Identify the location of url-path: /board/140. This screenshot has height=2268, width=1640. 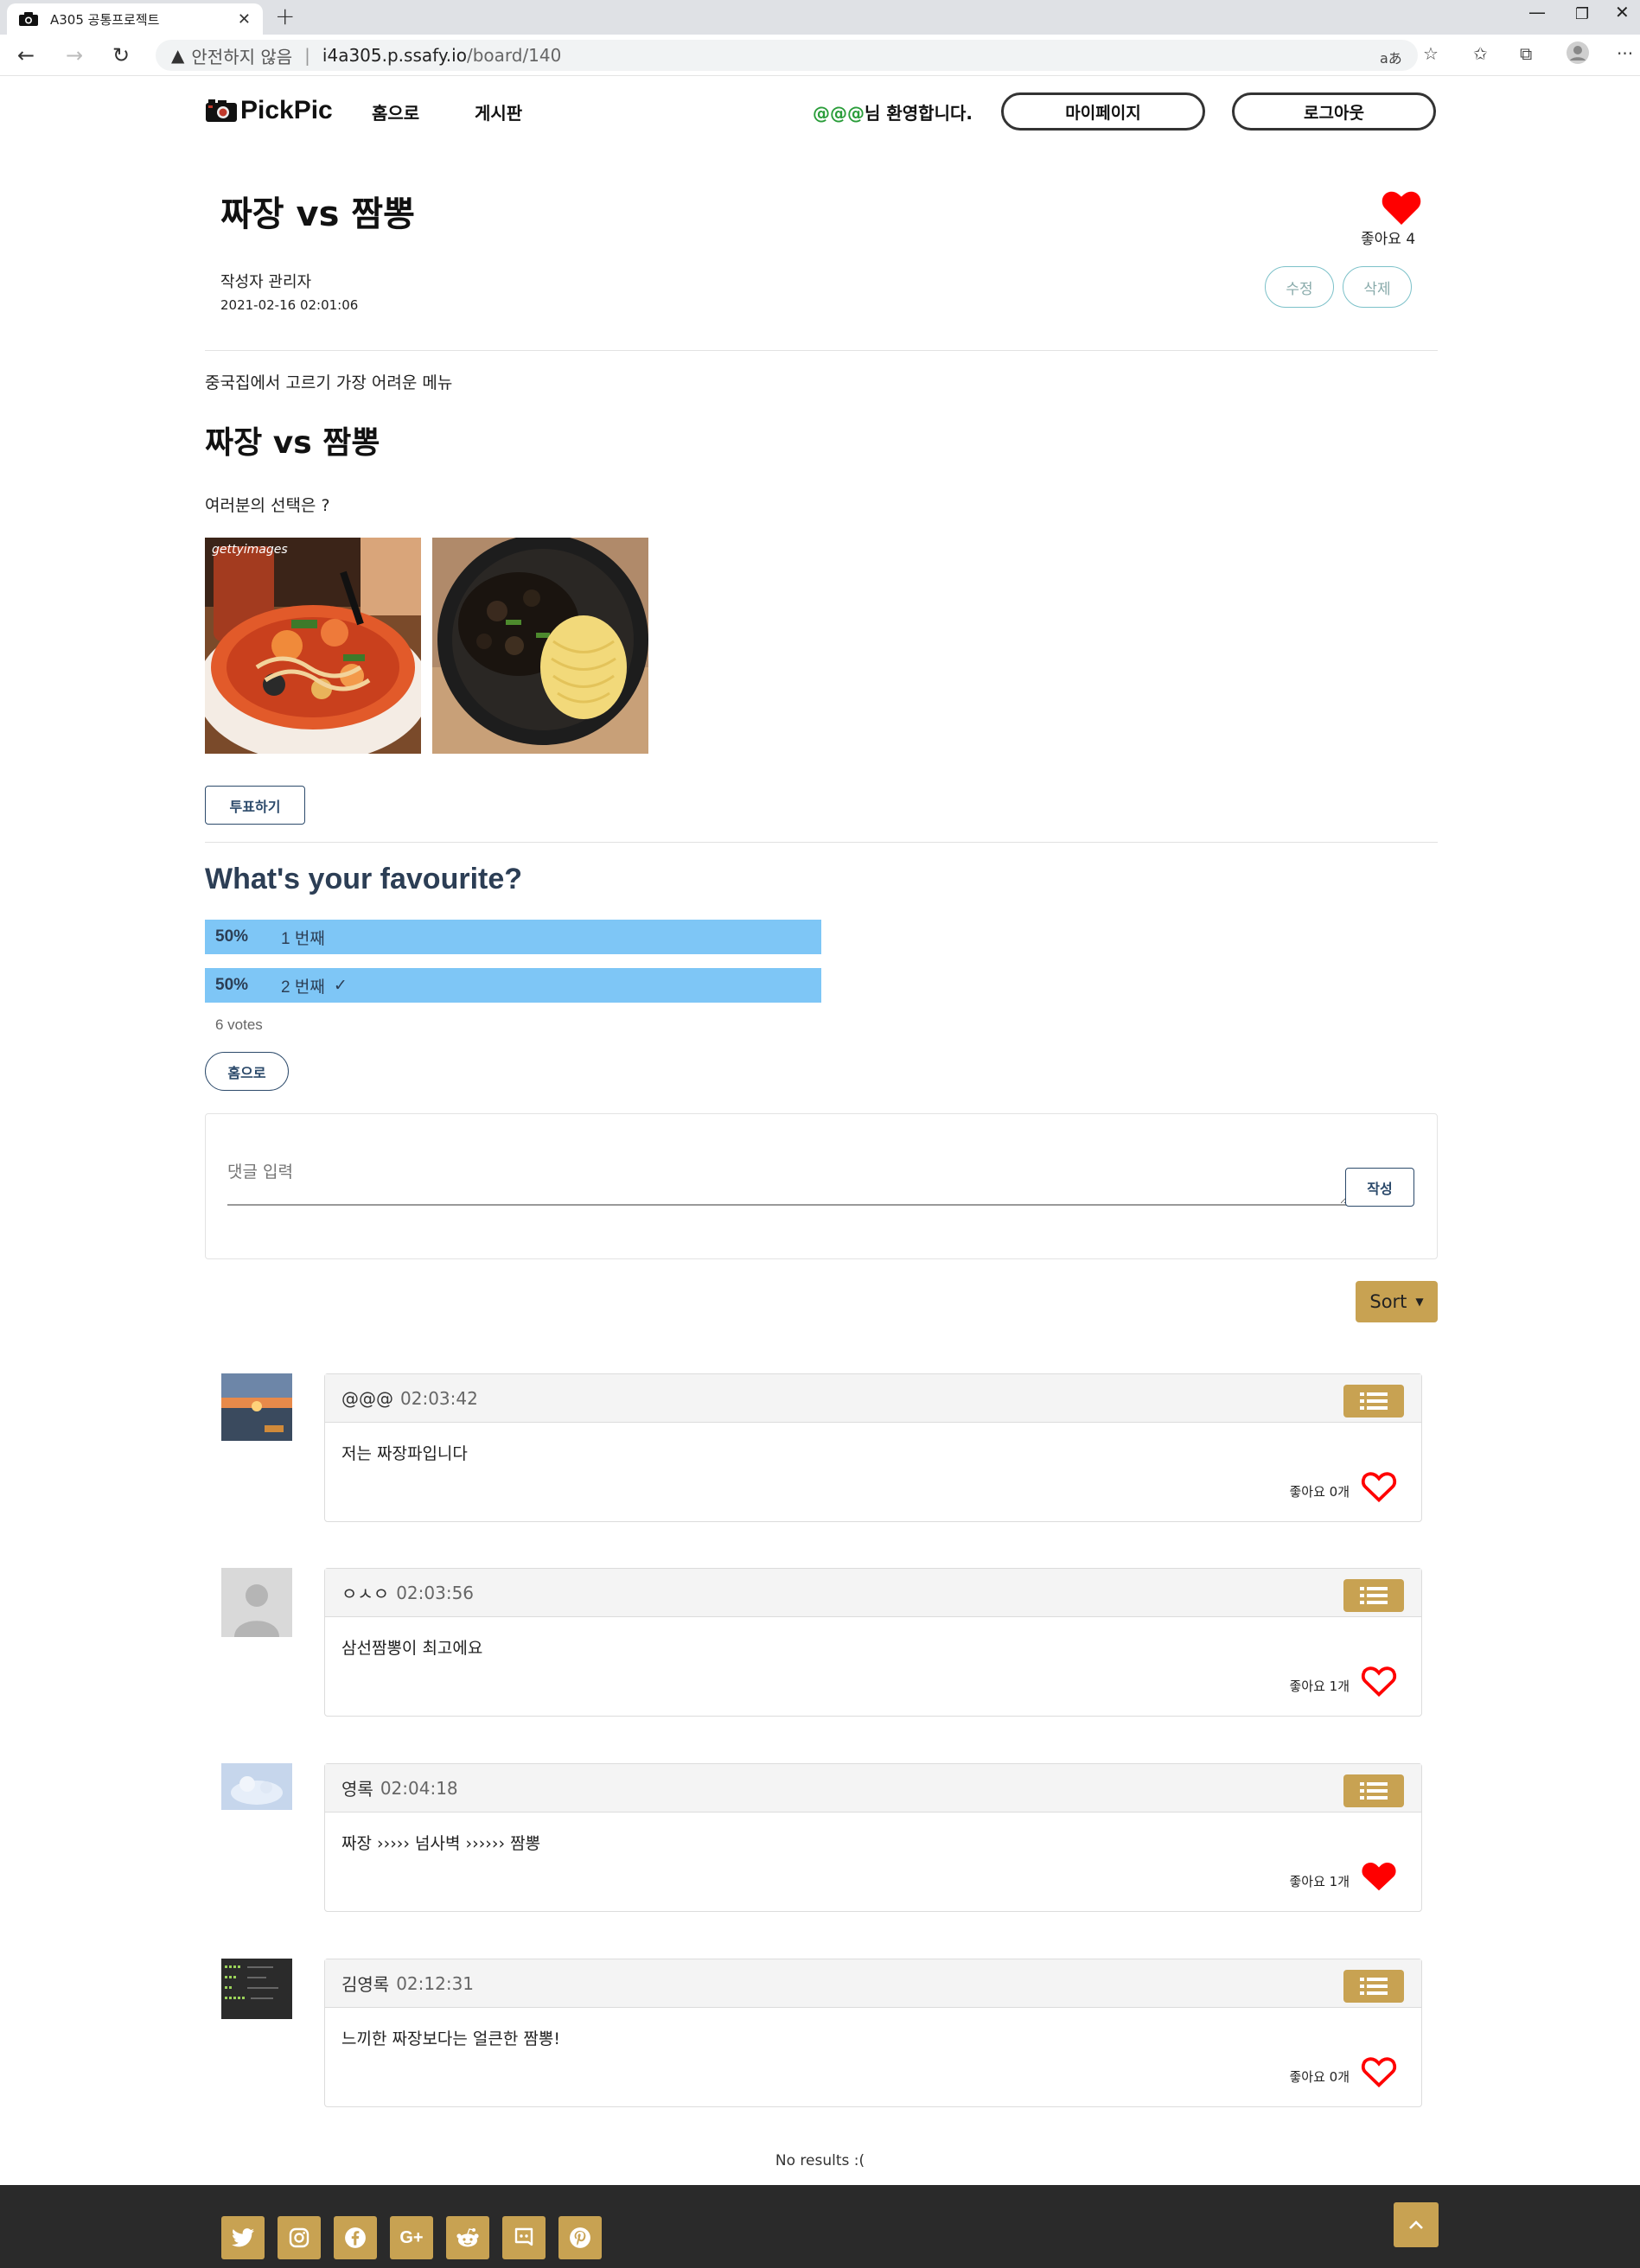
(514, 55).